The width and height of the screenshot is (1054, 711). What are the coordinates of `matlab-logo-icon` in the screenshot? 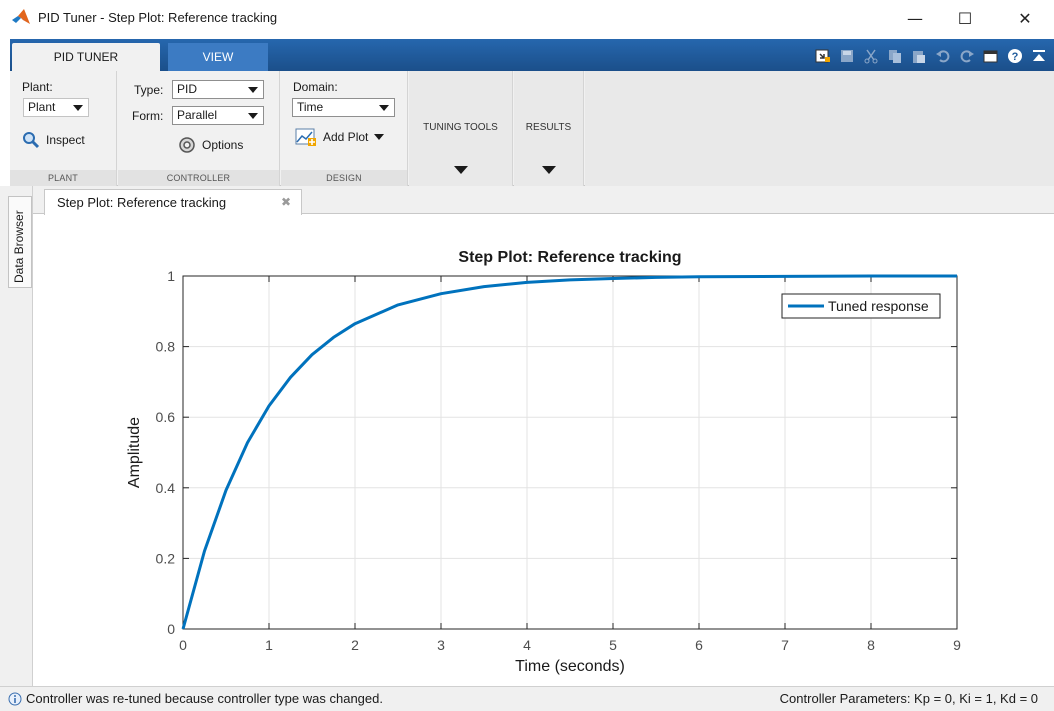 It's located at (21, 16).